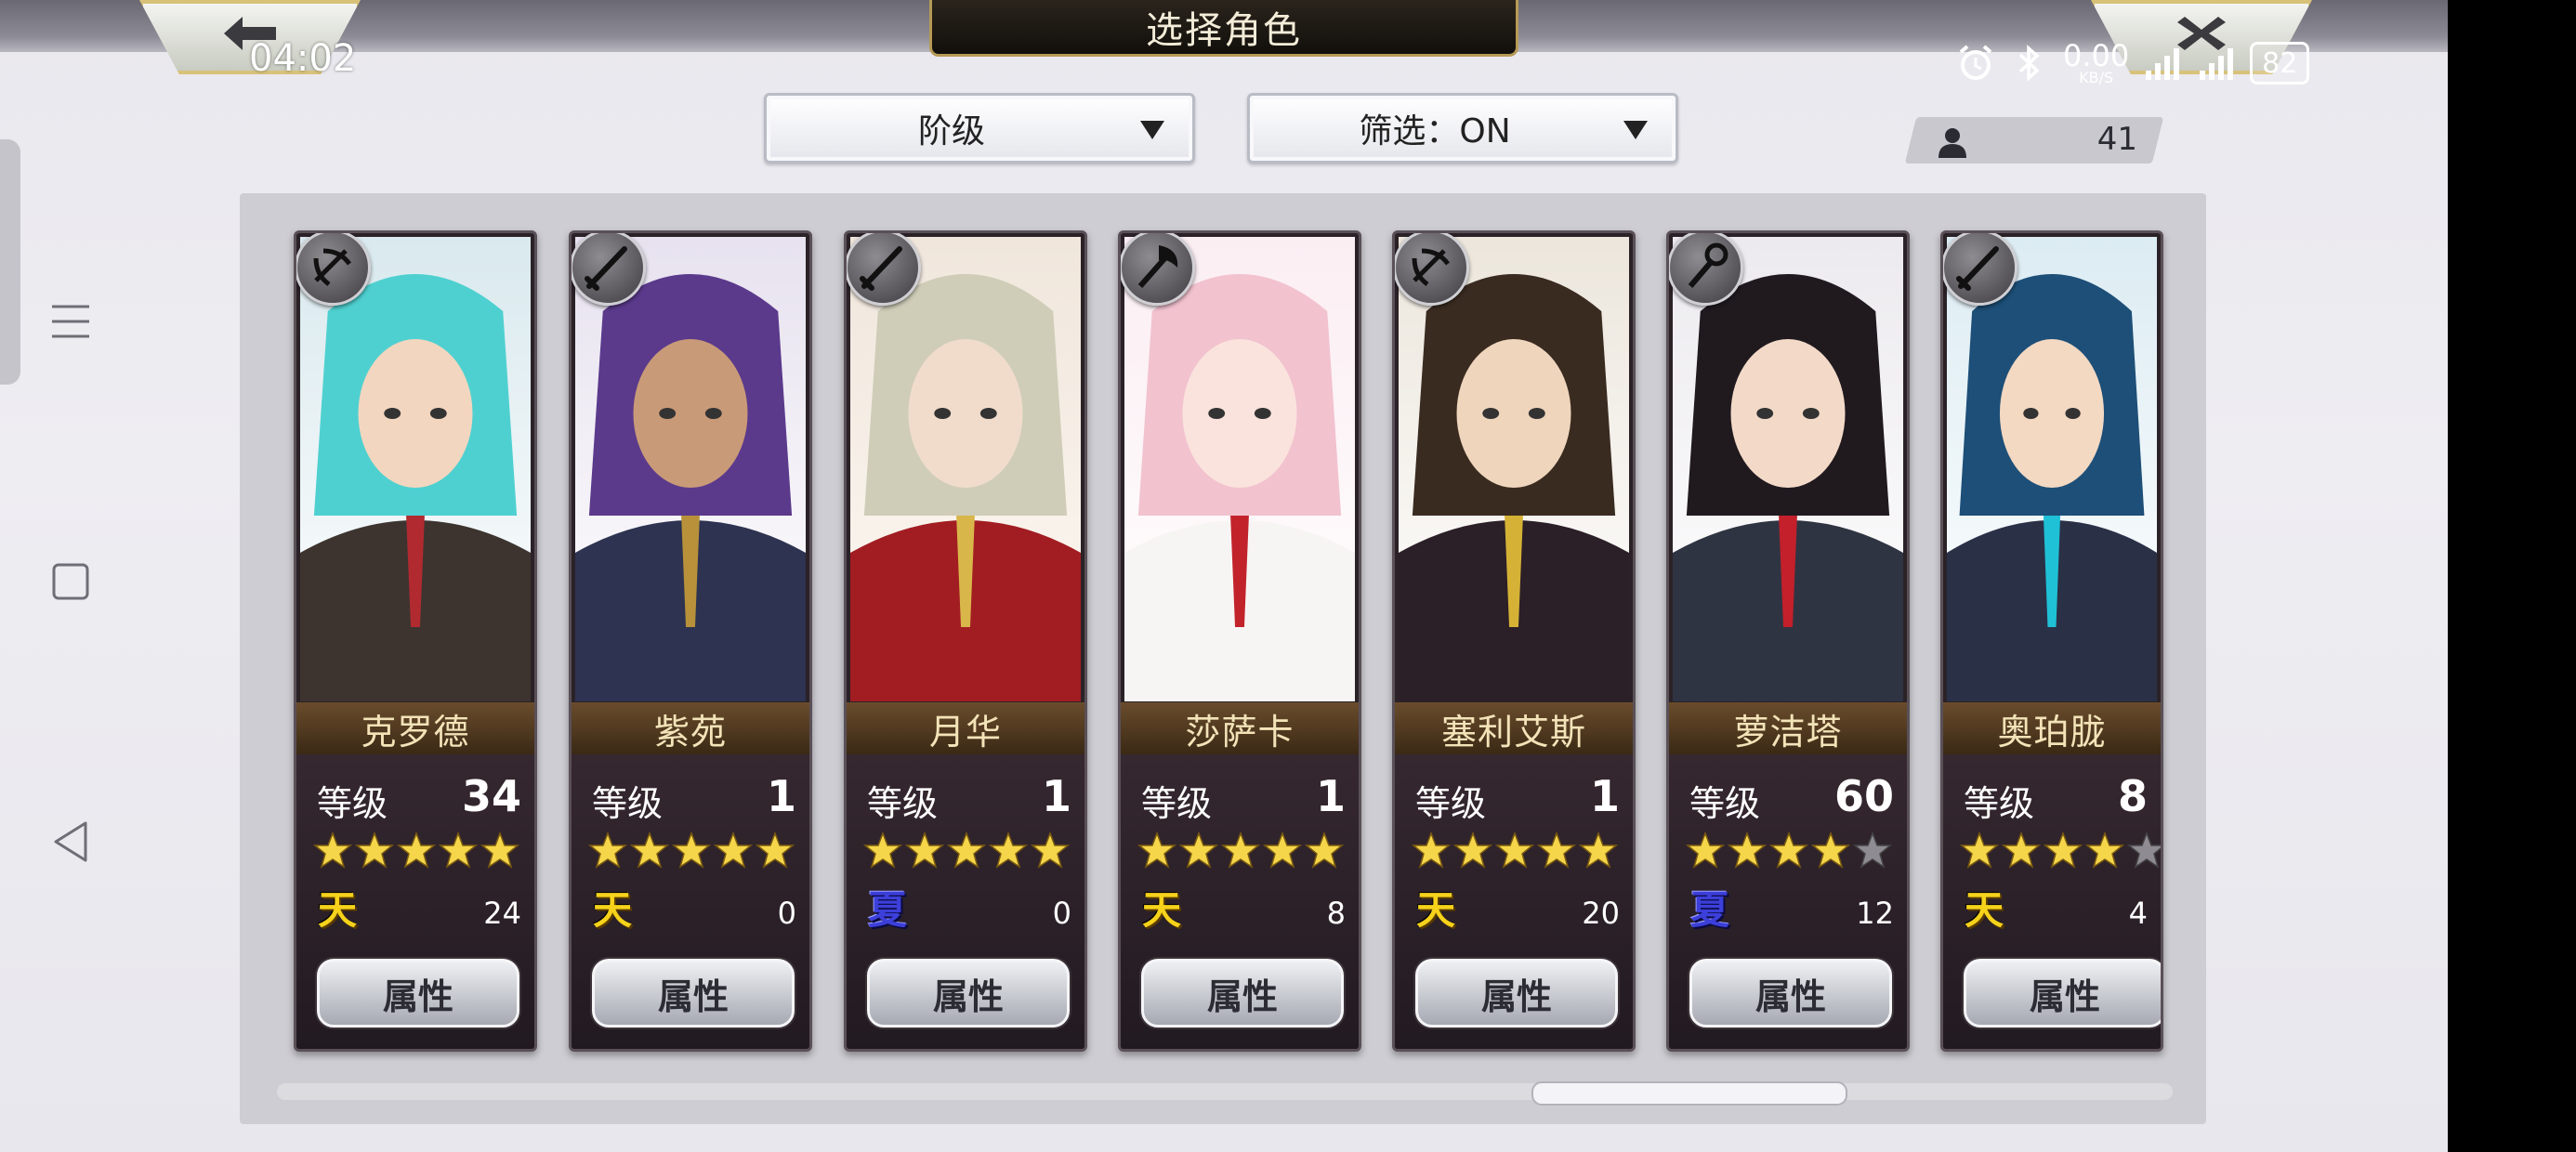 The image size is (2576, 1152). What do you see at coordinates (1975, 63) in the screenshot?
I see `alarm-icon` at bounding box center [1975, 63].